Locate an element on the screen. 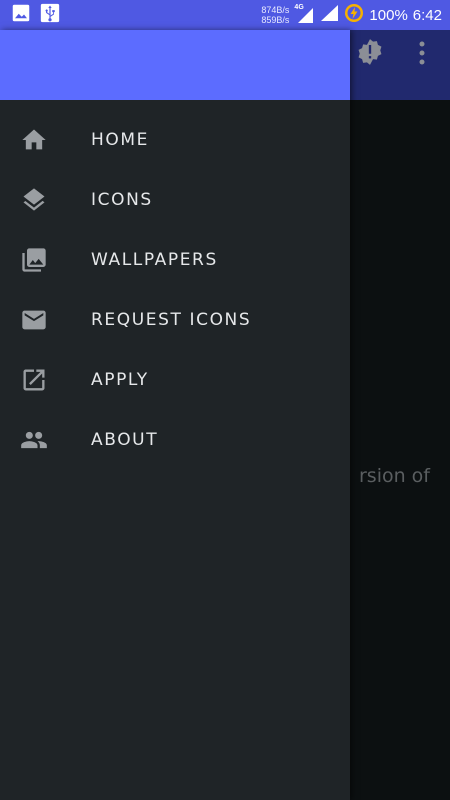  people-icon is located at coordinates (34, 440).